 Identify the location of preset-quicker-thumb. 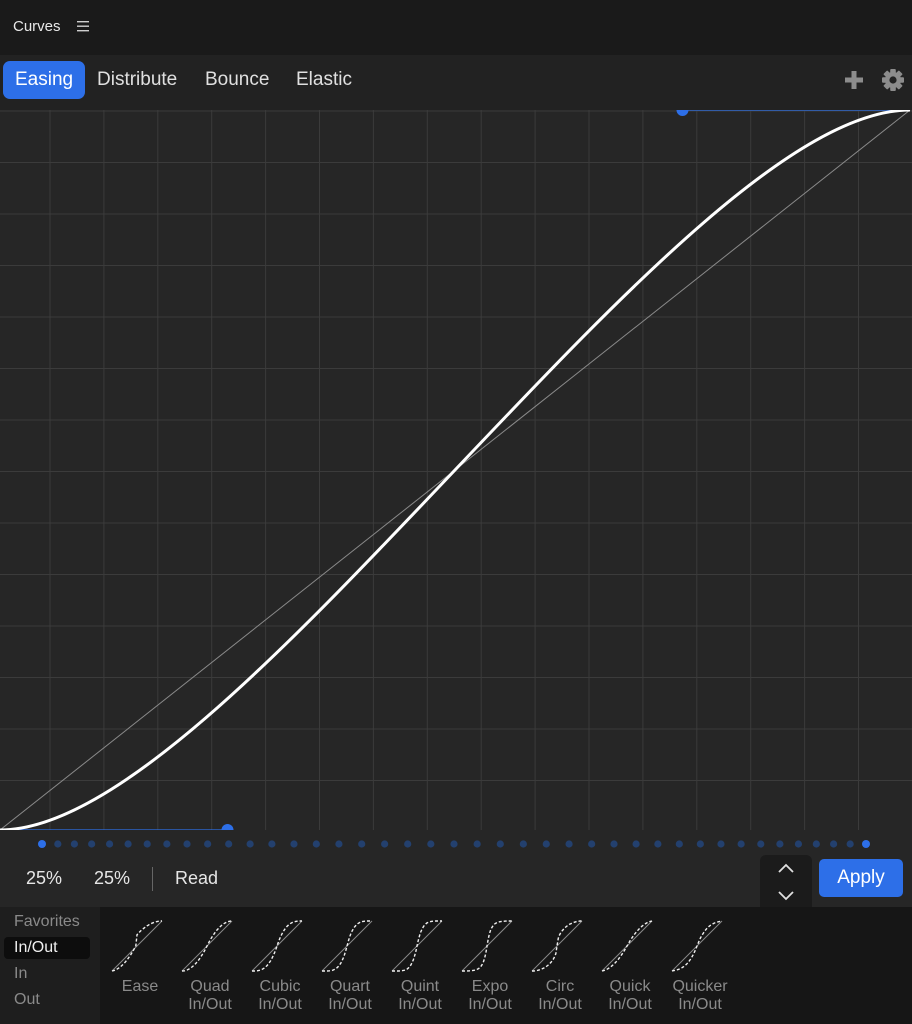
(697, 946).